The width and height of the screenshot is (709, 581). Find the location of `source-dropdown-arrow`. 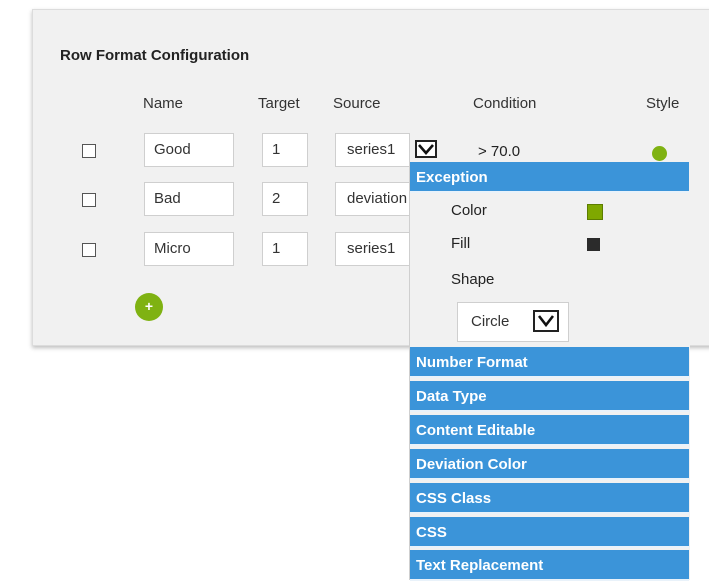

source-dropdown-arrow is located at coordinates (426, 149).